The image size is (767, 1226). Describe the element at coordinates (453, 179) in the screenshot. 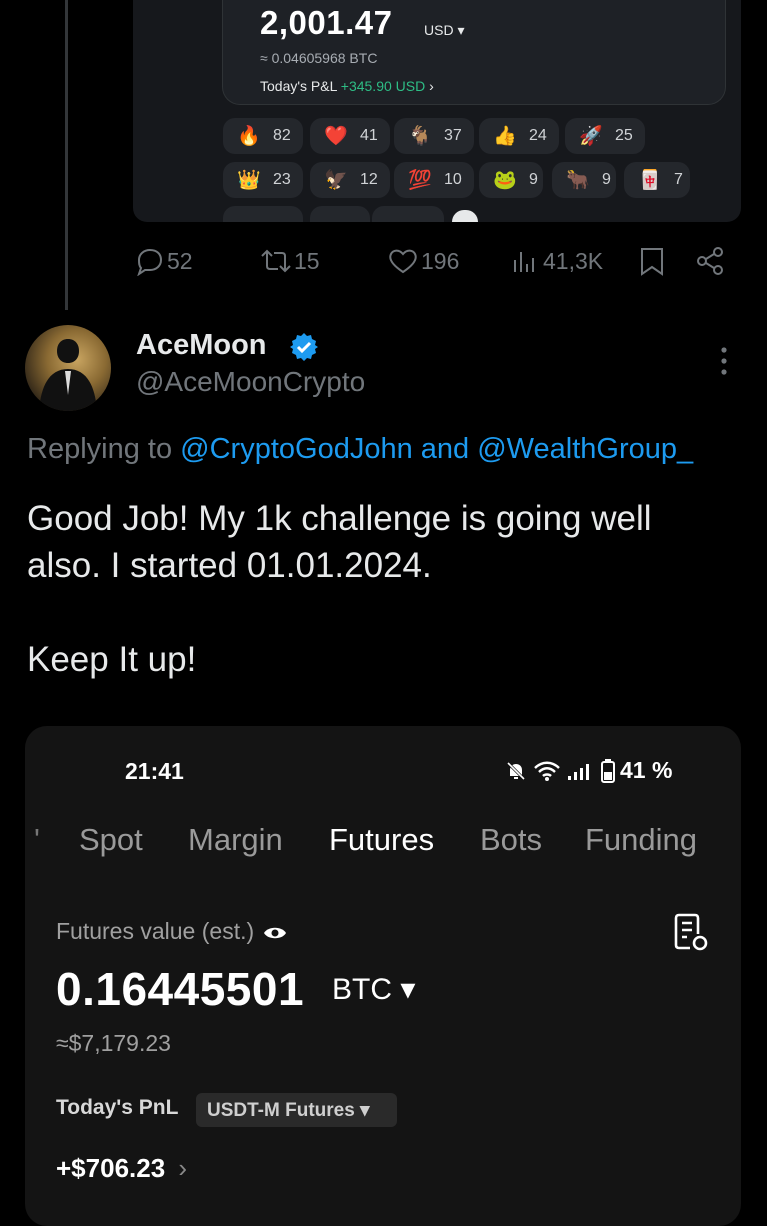

I see `reaction-count: 10` at that location.